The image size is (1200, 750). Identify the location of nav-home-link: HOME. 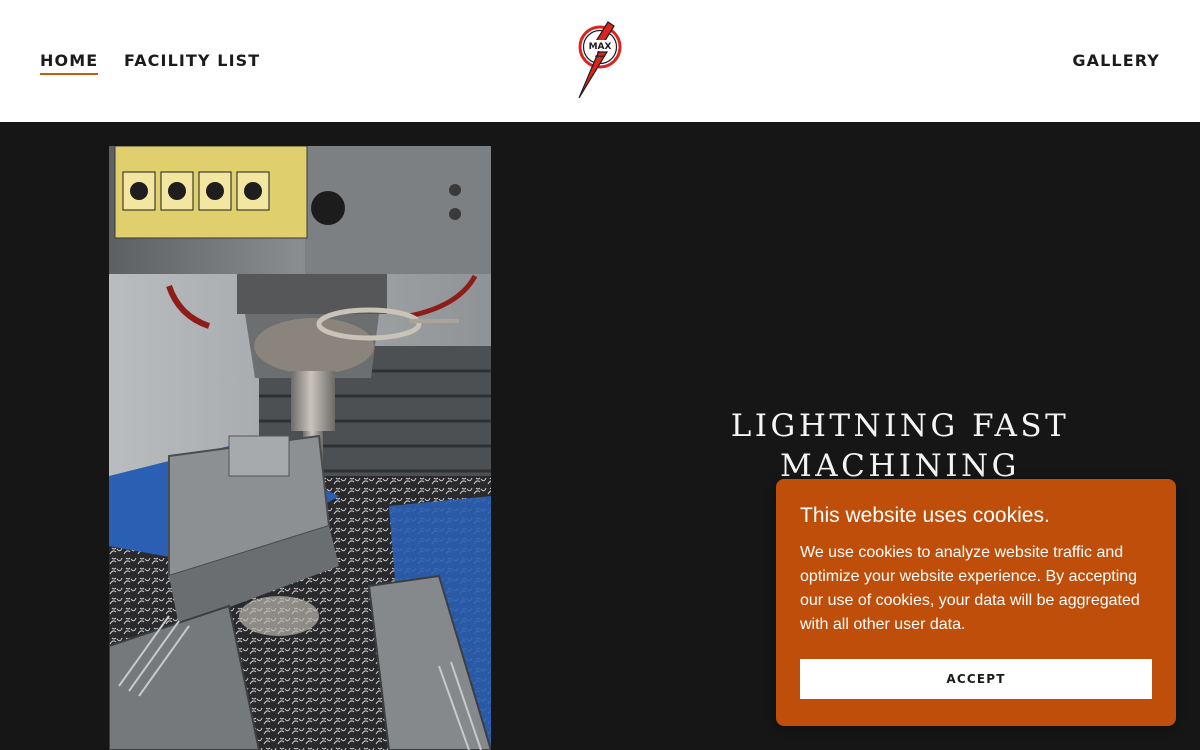
(69, 63).